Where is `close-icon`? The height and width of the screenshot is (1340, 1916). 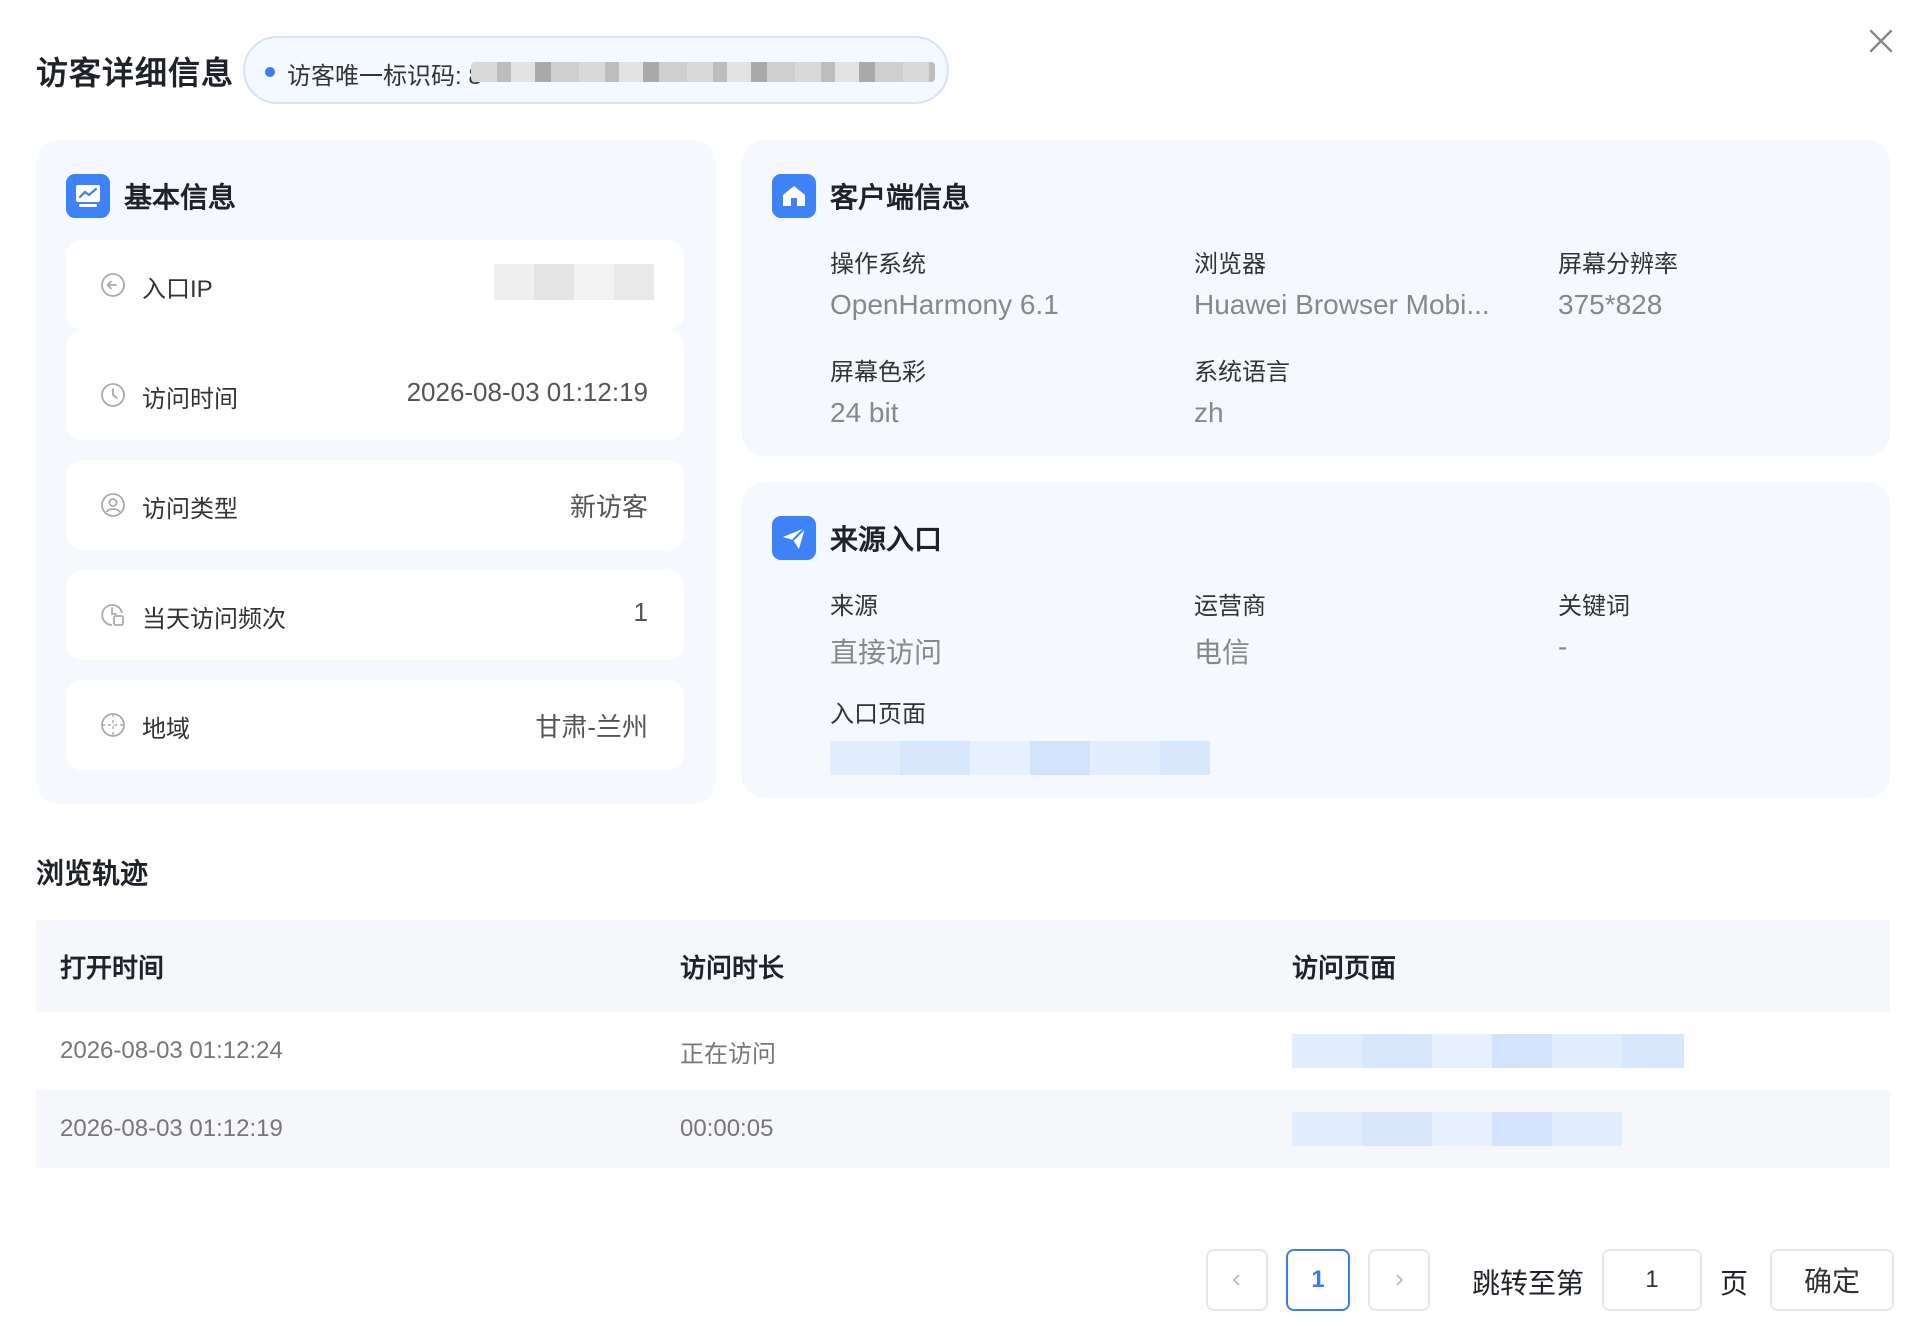 close-icon is located at coordinates (1881, 41).